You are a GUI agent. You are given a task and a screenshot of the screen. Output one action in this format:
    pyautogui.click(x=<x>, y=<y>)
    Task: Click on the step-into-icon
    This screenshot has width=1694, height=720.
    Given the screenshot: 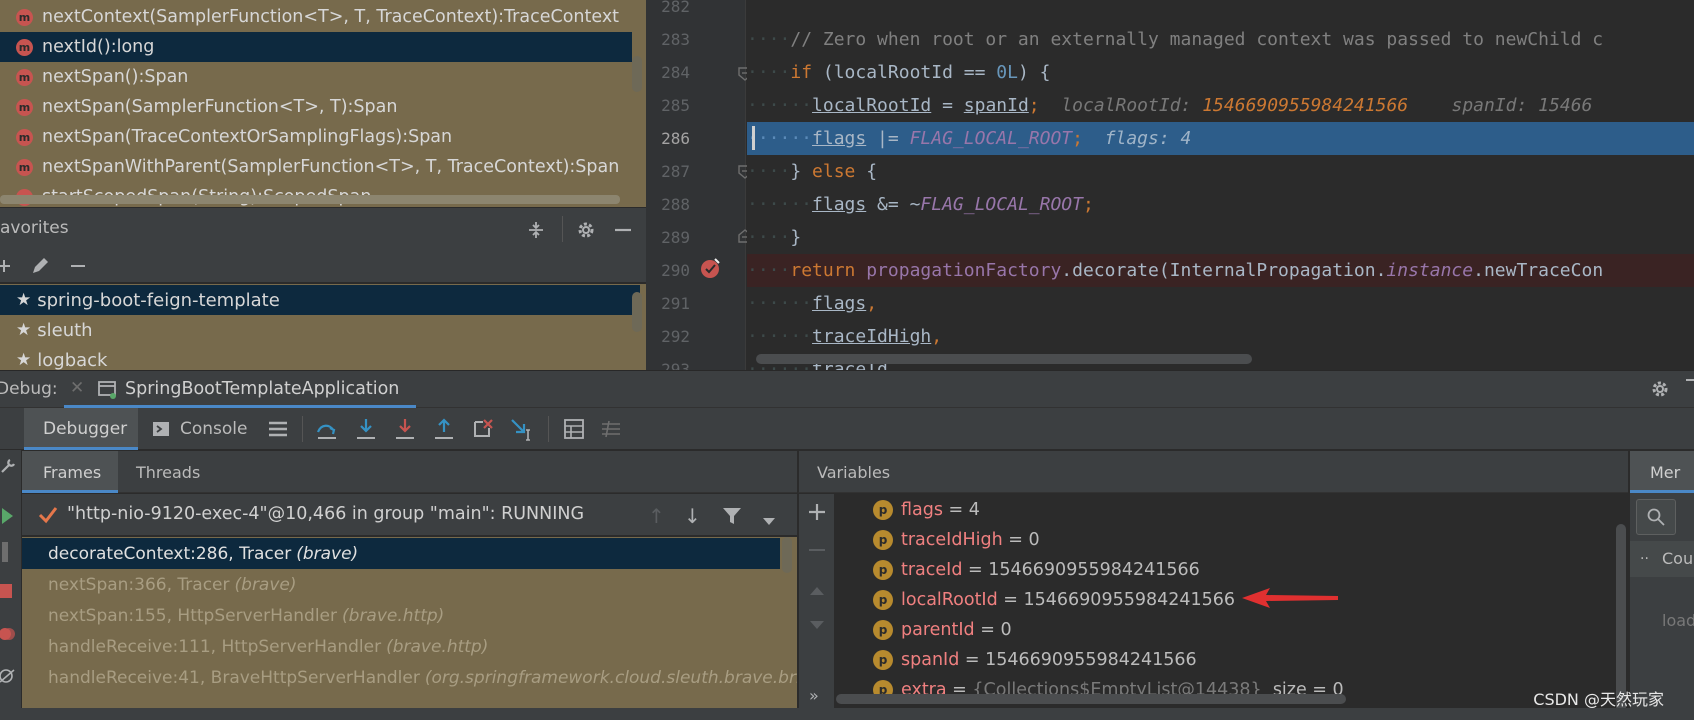 What is the action you would take?
    pyautogui.click(x=405, y=431)
    